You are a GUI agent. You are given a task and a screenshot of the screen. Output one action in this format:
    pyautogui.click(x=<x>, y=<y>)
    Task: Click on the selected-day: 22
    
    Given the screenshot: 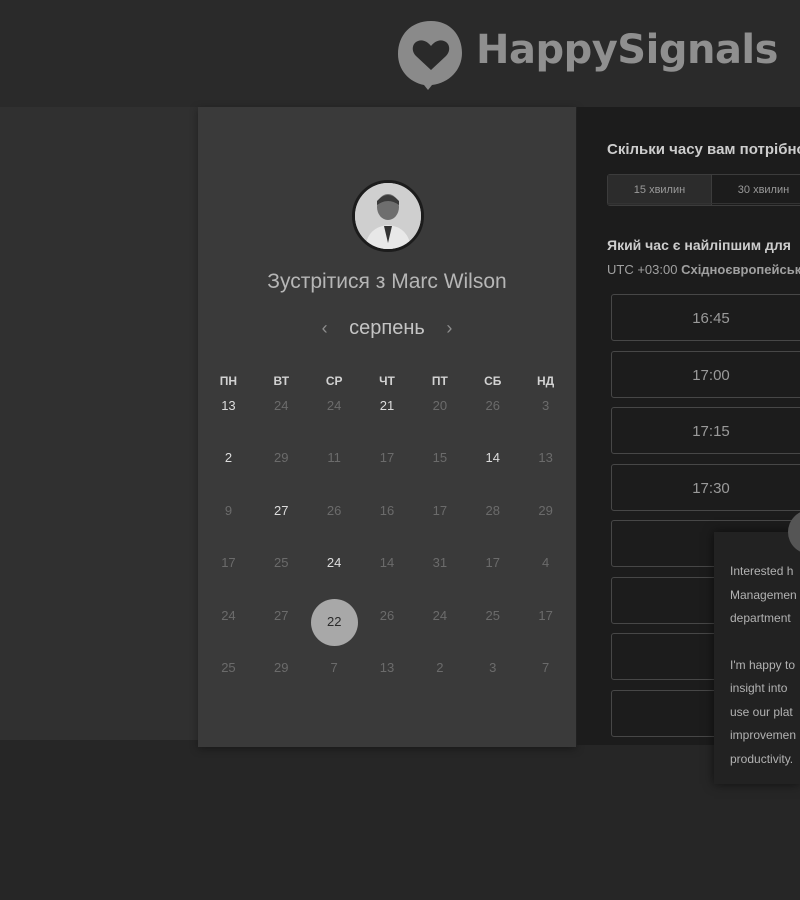 What is the action you would take?
    pyautogui.click(x=334, y=622)
    